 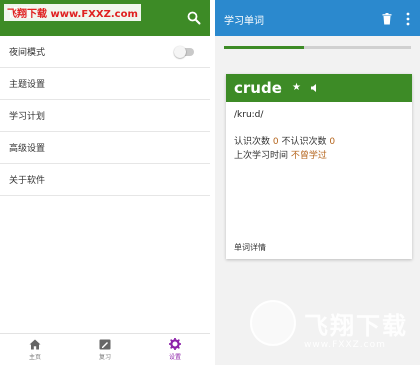 I want to click on search-icon, so click(x=194, y=18).